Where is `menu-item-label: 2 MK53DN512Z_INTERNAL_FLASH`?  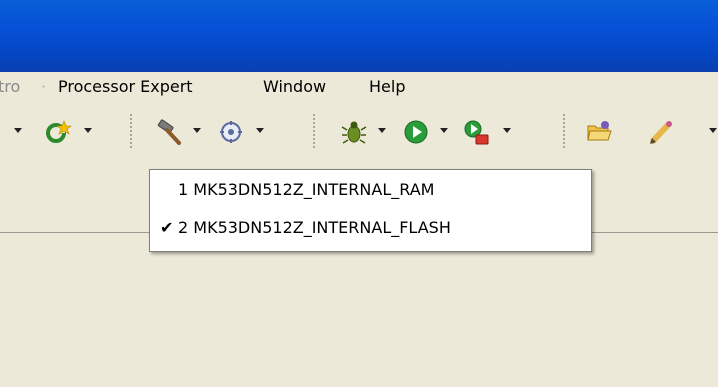
menu-item-label: 2 MK53DN512Z_INTERNAL_FLASH is located at coordinates (314, 227).